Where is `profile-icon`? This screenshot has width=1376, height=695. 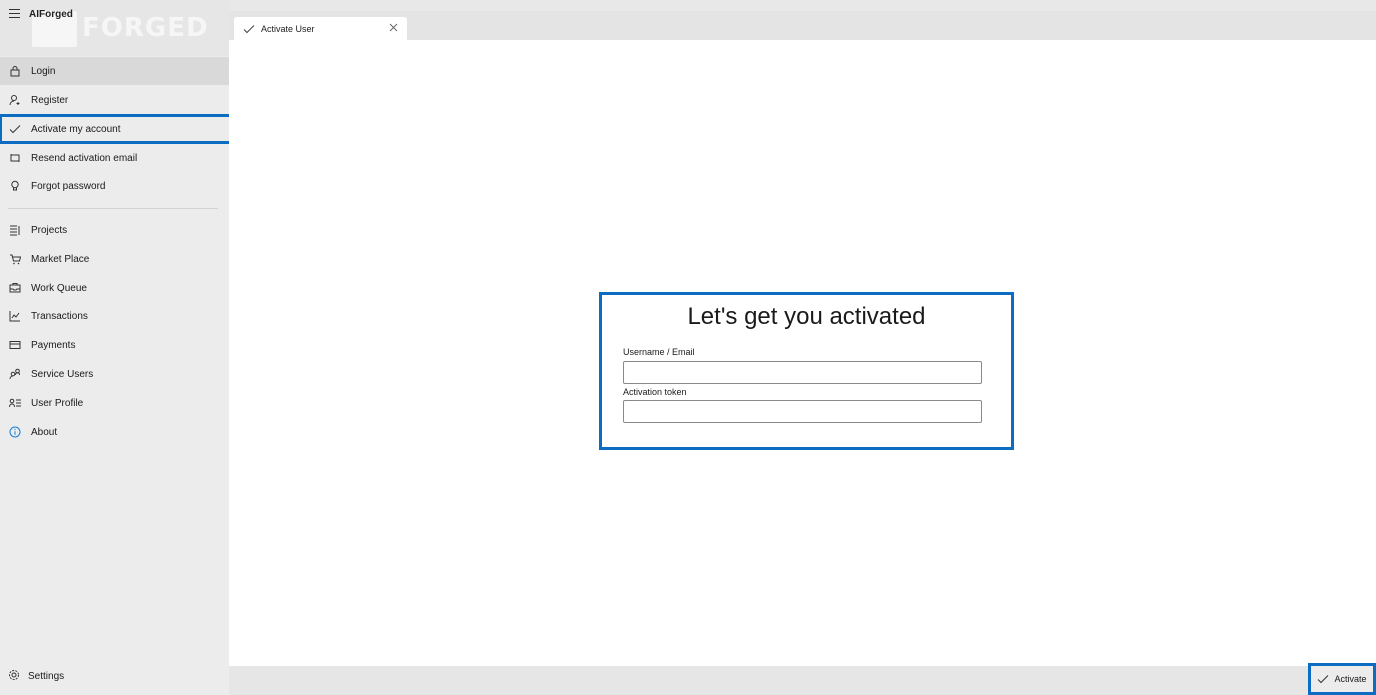
profile-icon is located at coordinates (15, 403).